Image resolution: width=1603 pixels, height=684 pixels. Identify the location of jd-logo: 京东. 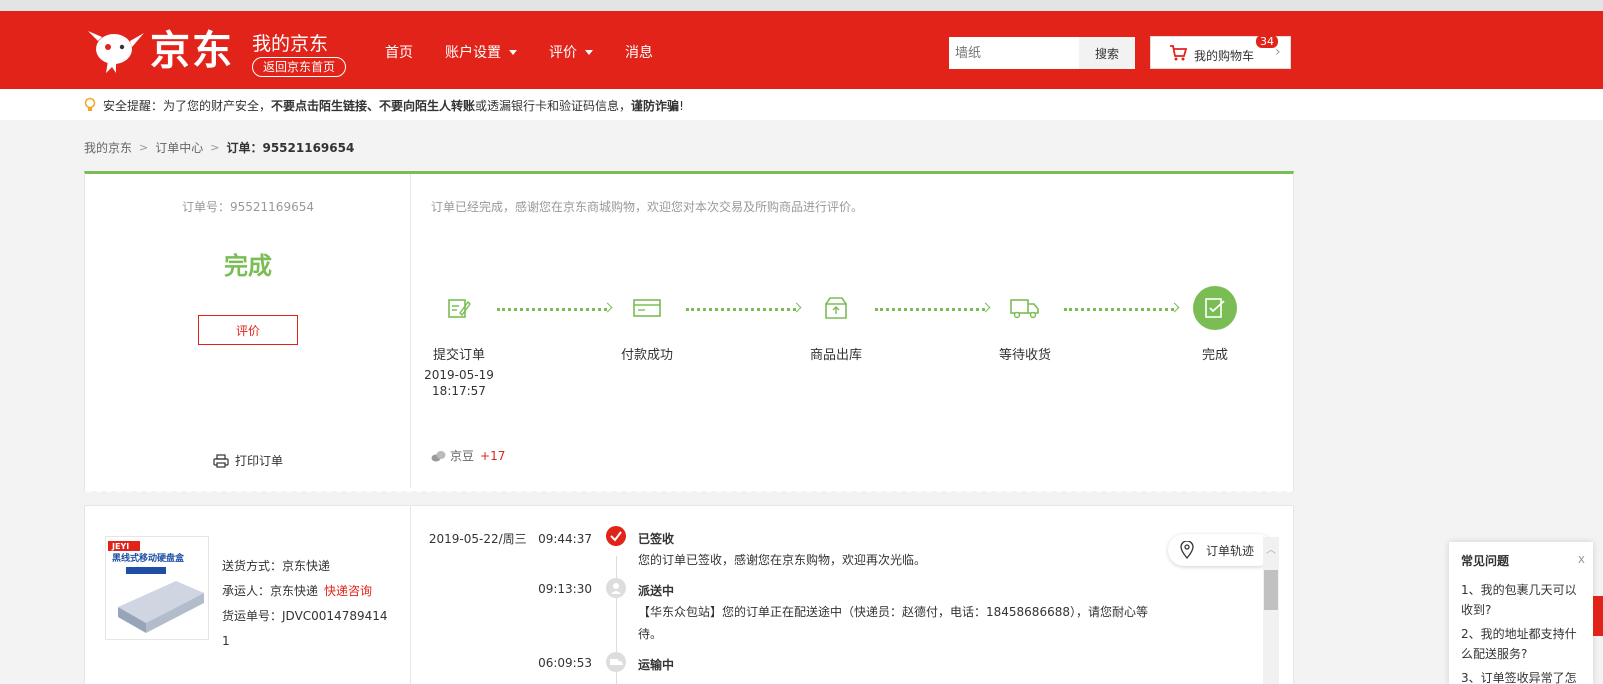
(161, 52).